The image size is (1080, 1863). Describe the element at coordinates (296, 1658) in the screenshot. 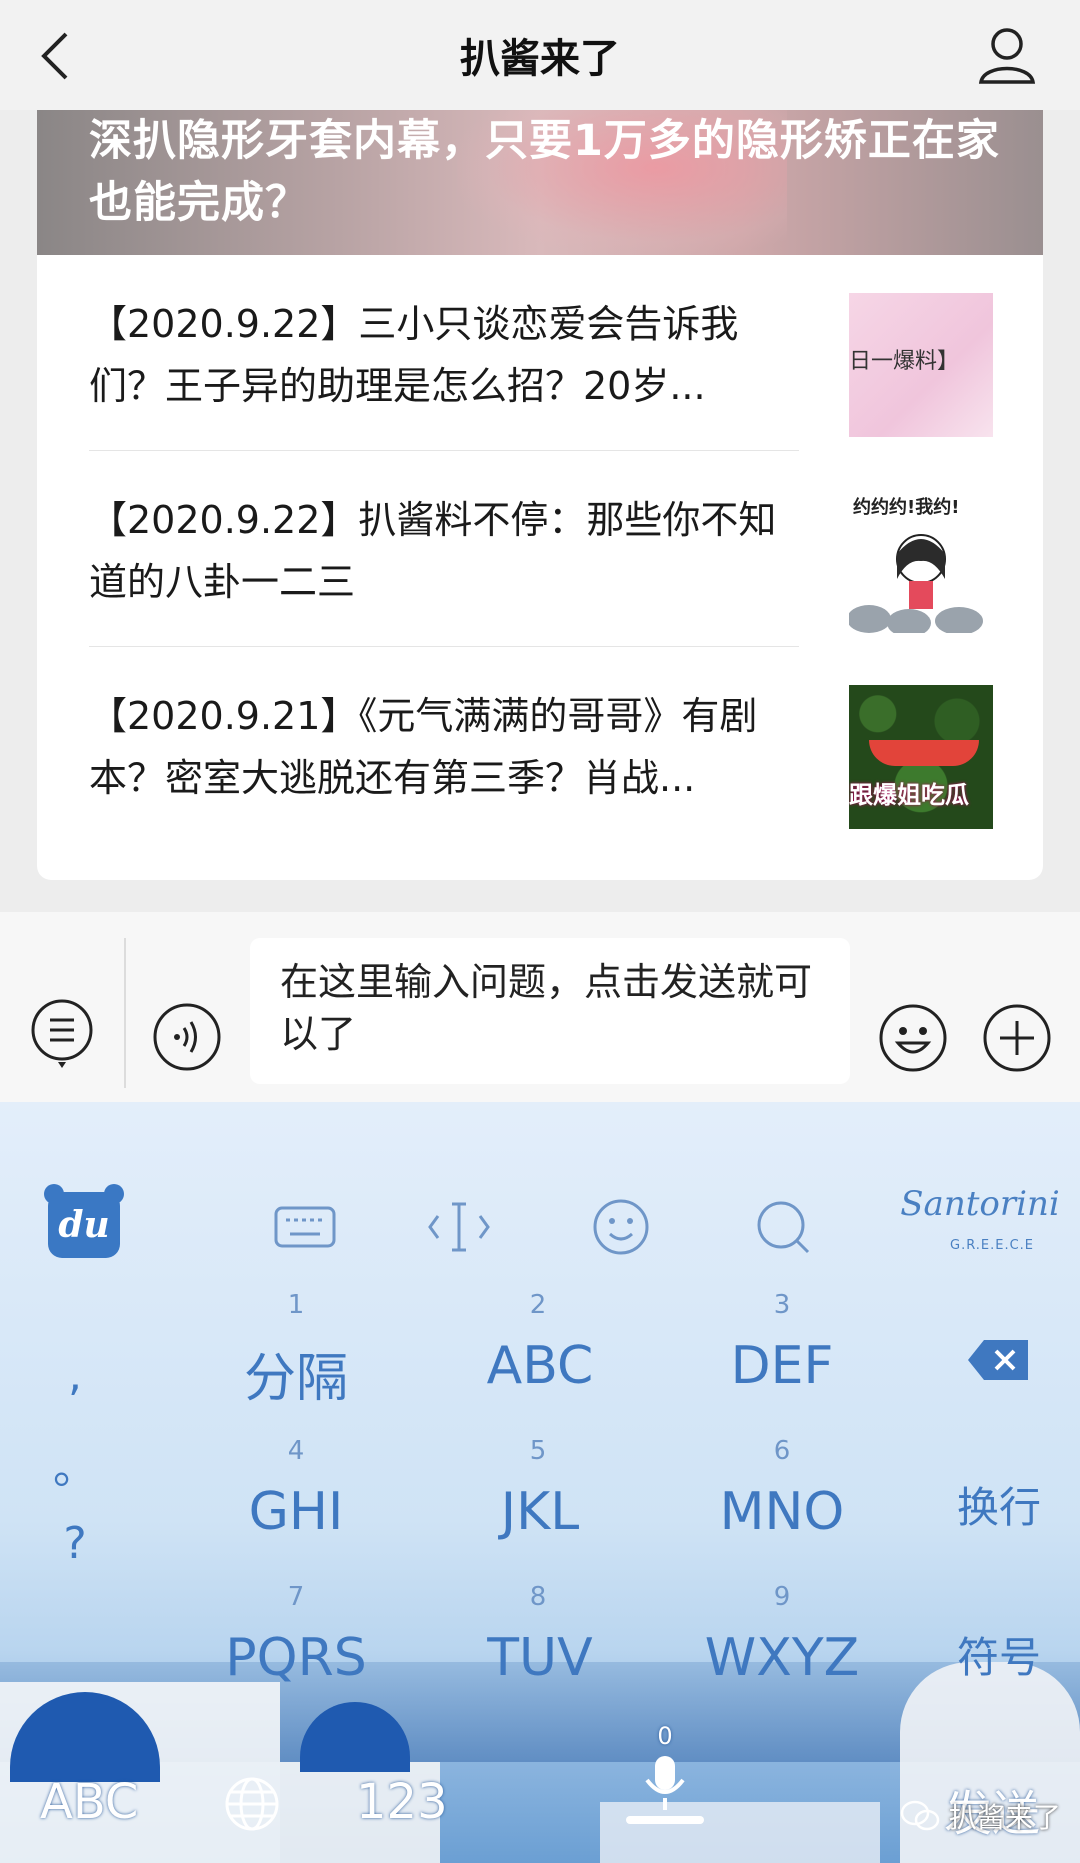

I see `key-7: PQRS` at that location.